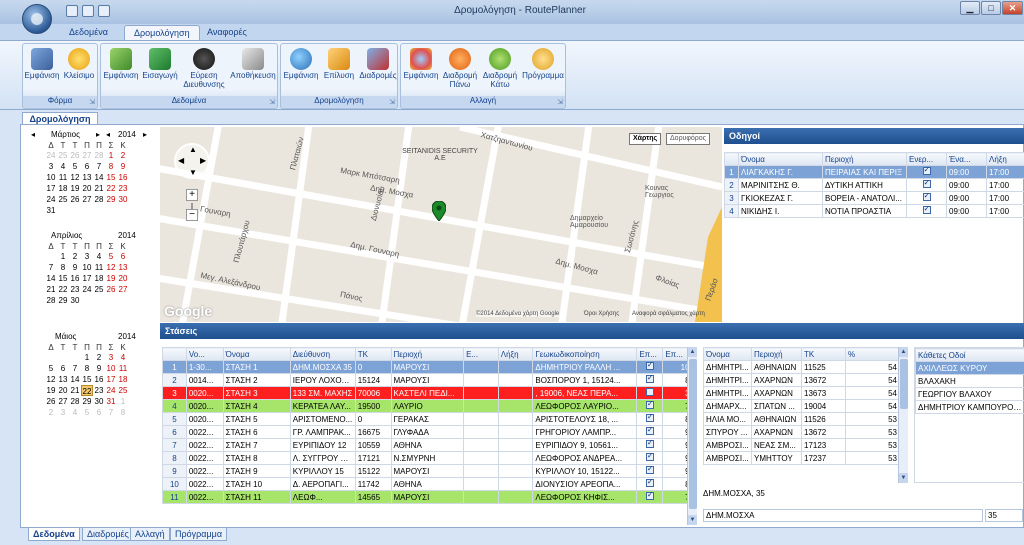  What do you see at coordinates (192, 161) in the screenshot?
I see `map-pan-control: ▲ ▼ ◀ ▶` at bounding box center [192, 161].